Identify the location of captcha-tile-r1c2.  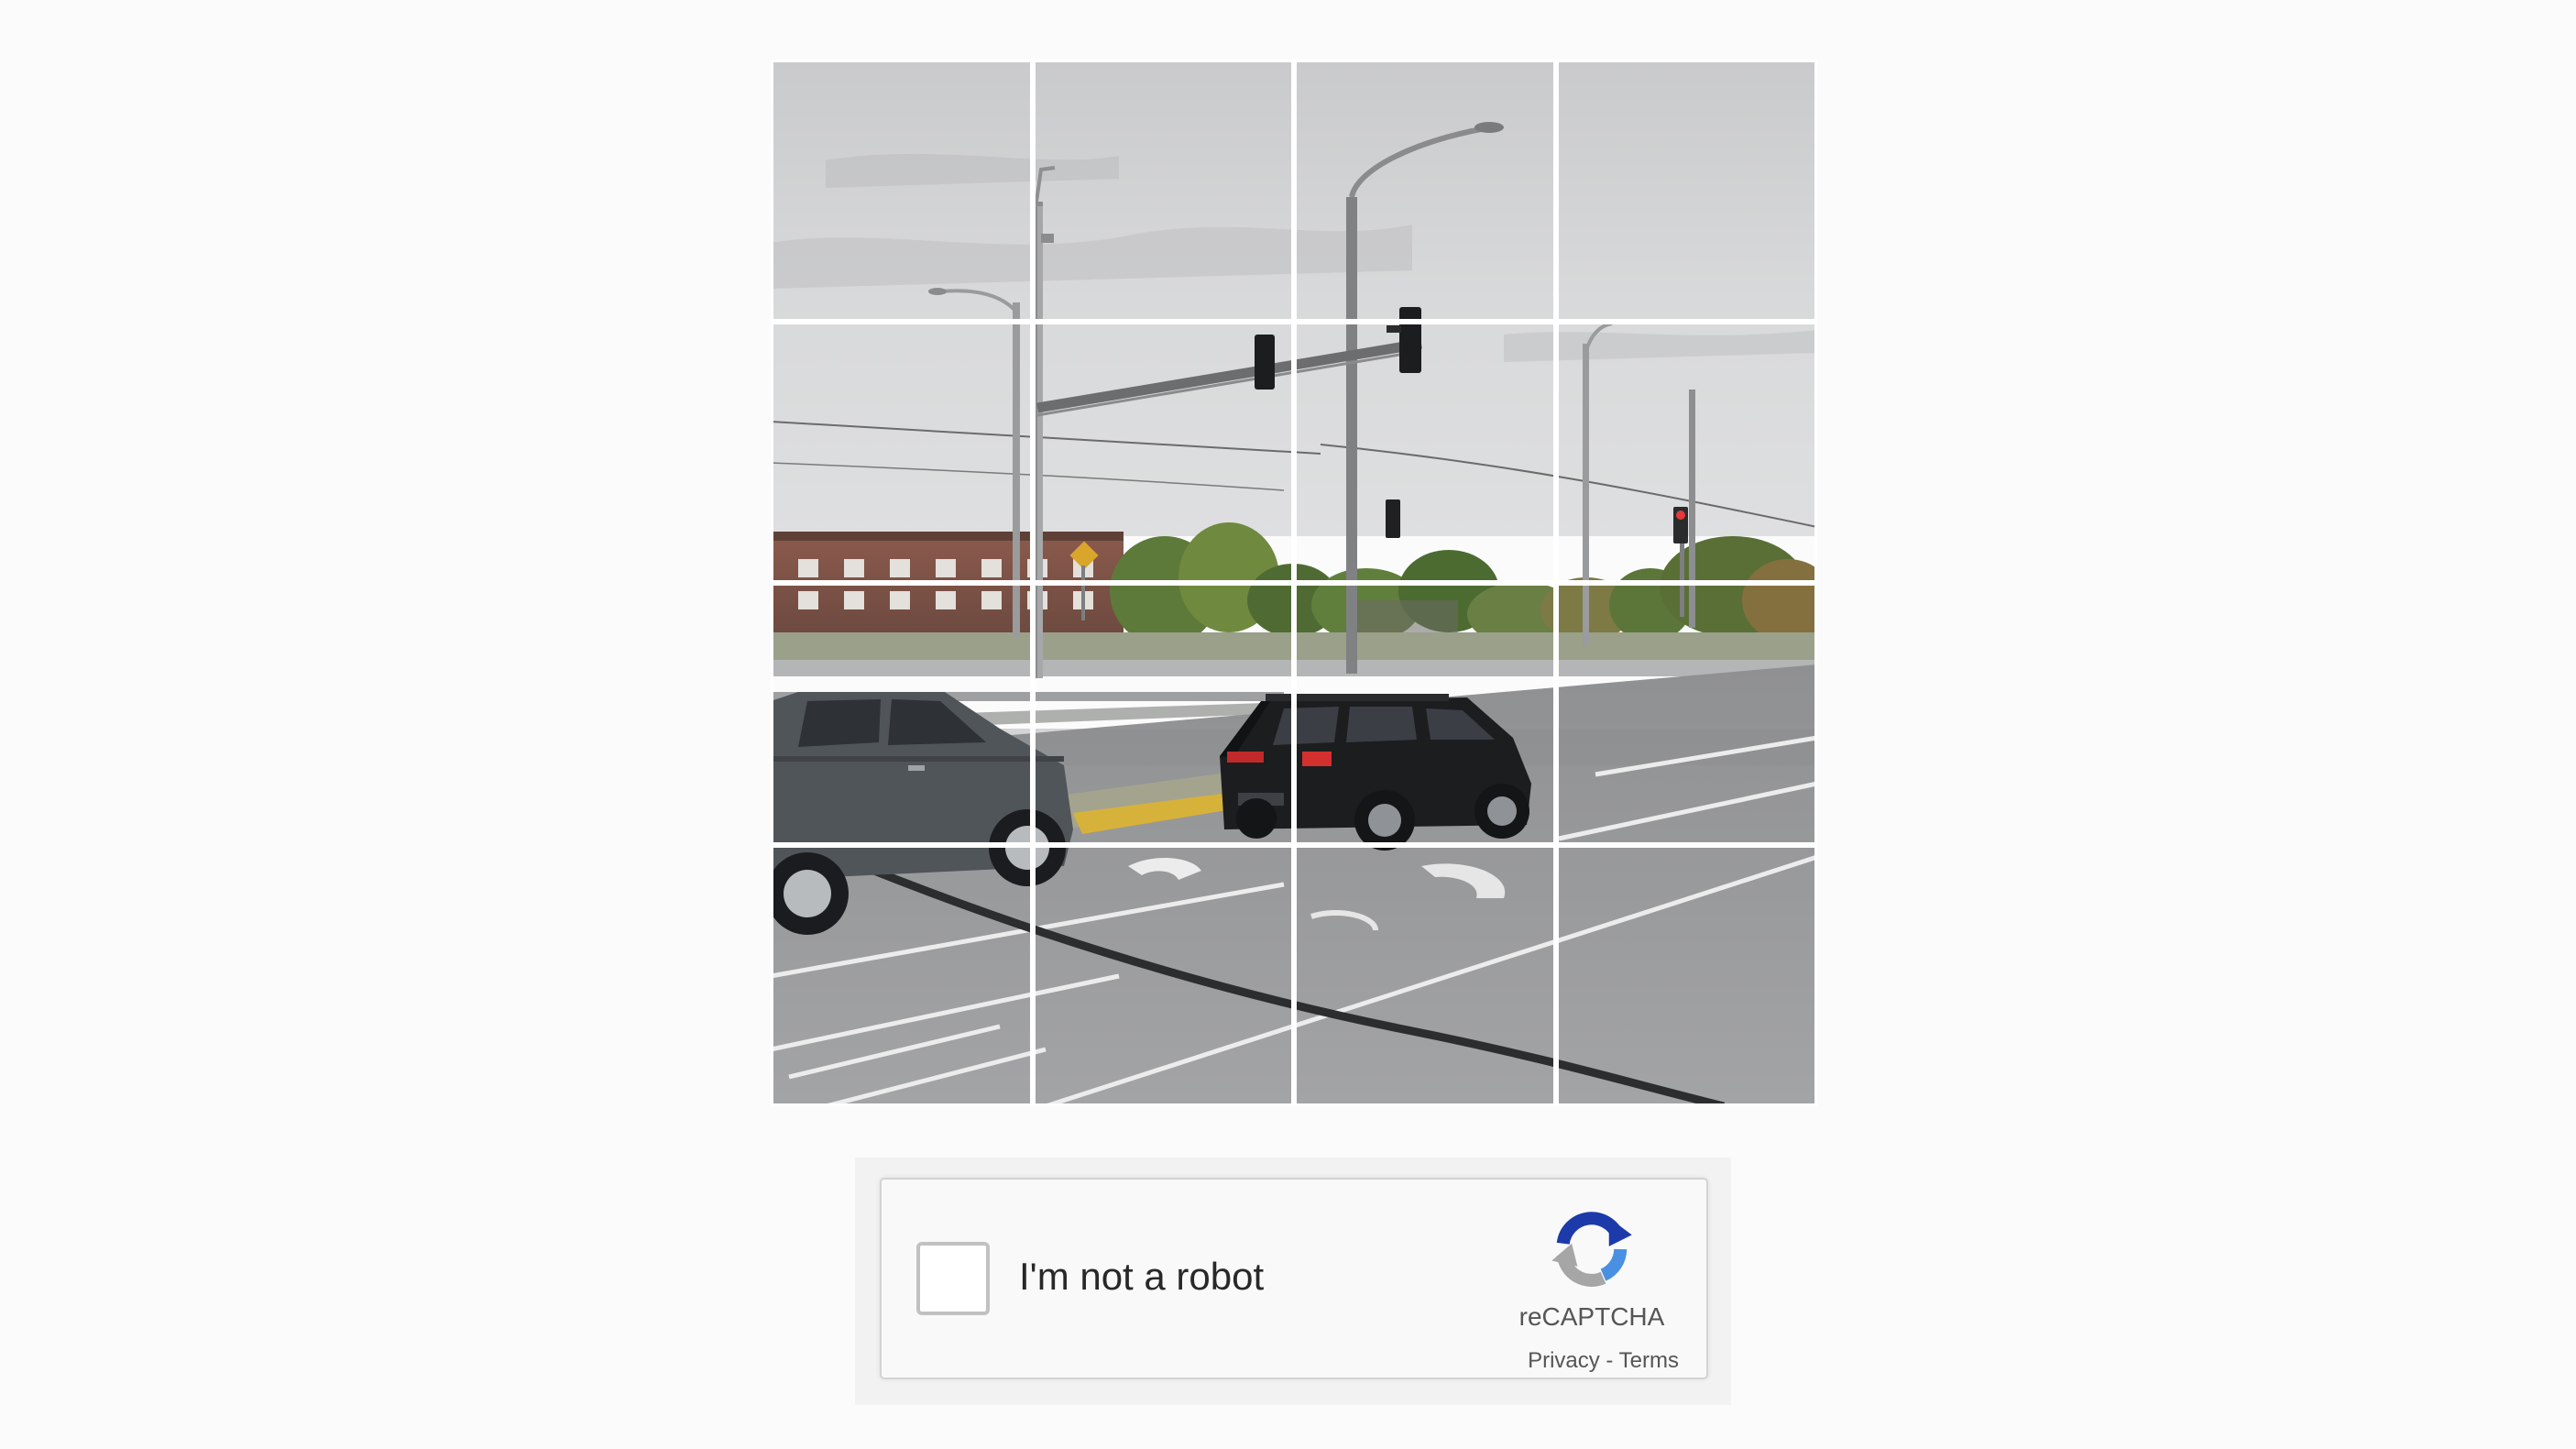
(1163, 191).